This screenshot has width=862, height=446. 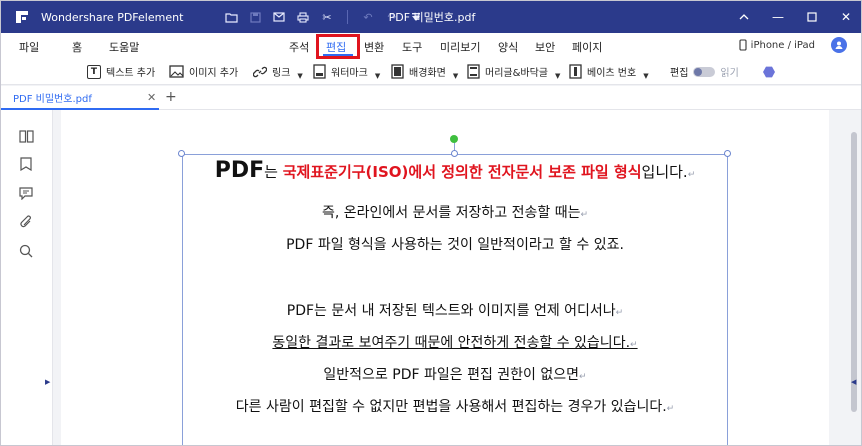 What do you see at coordinates (744, 17) in the screenshot?
I see `ribbon-toggle-icon` at bounding box center [744, 17].